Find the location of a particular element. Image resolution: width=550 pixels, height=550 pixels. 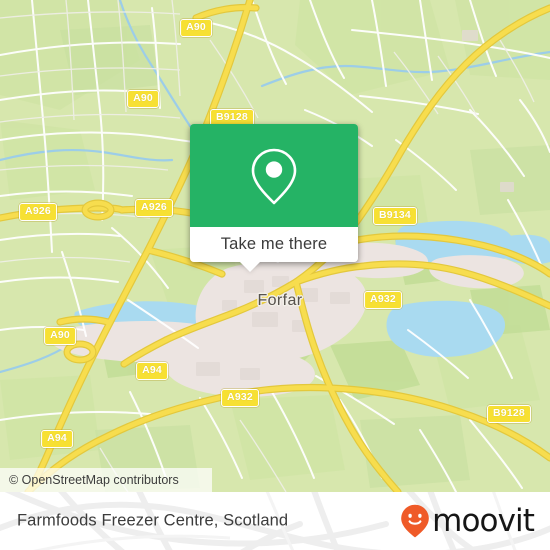

callout-action-panel: Take me there is located at coordinates (274, 249).